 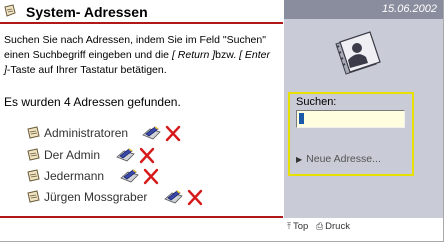 I want to click on page-title: System- Adressen, so click(x=87, y=12).